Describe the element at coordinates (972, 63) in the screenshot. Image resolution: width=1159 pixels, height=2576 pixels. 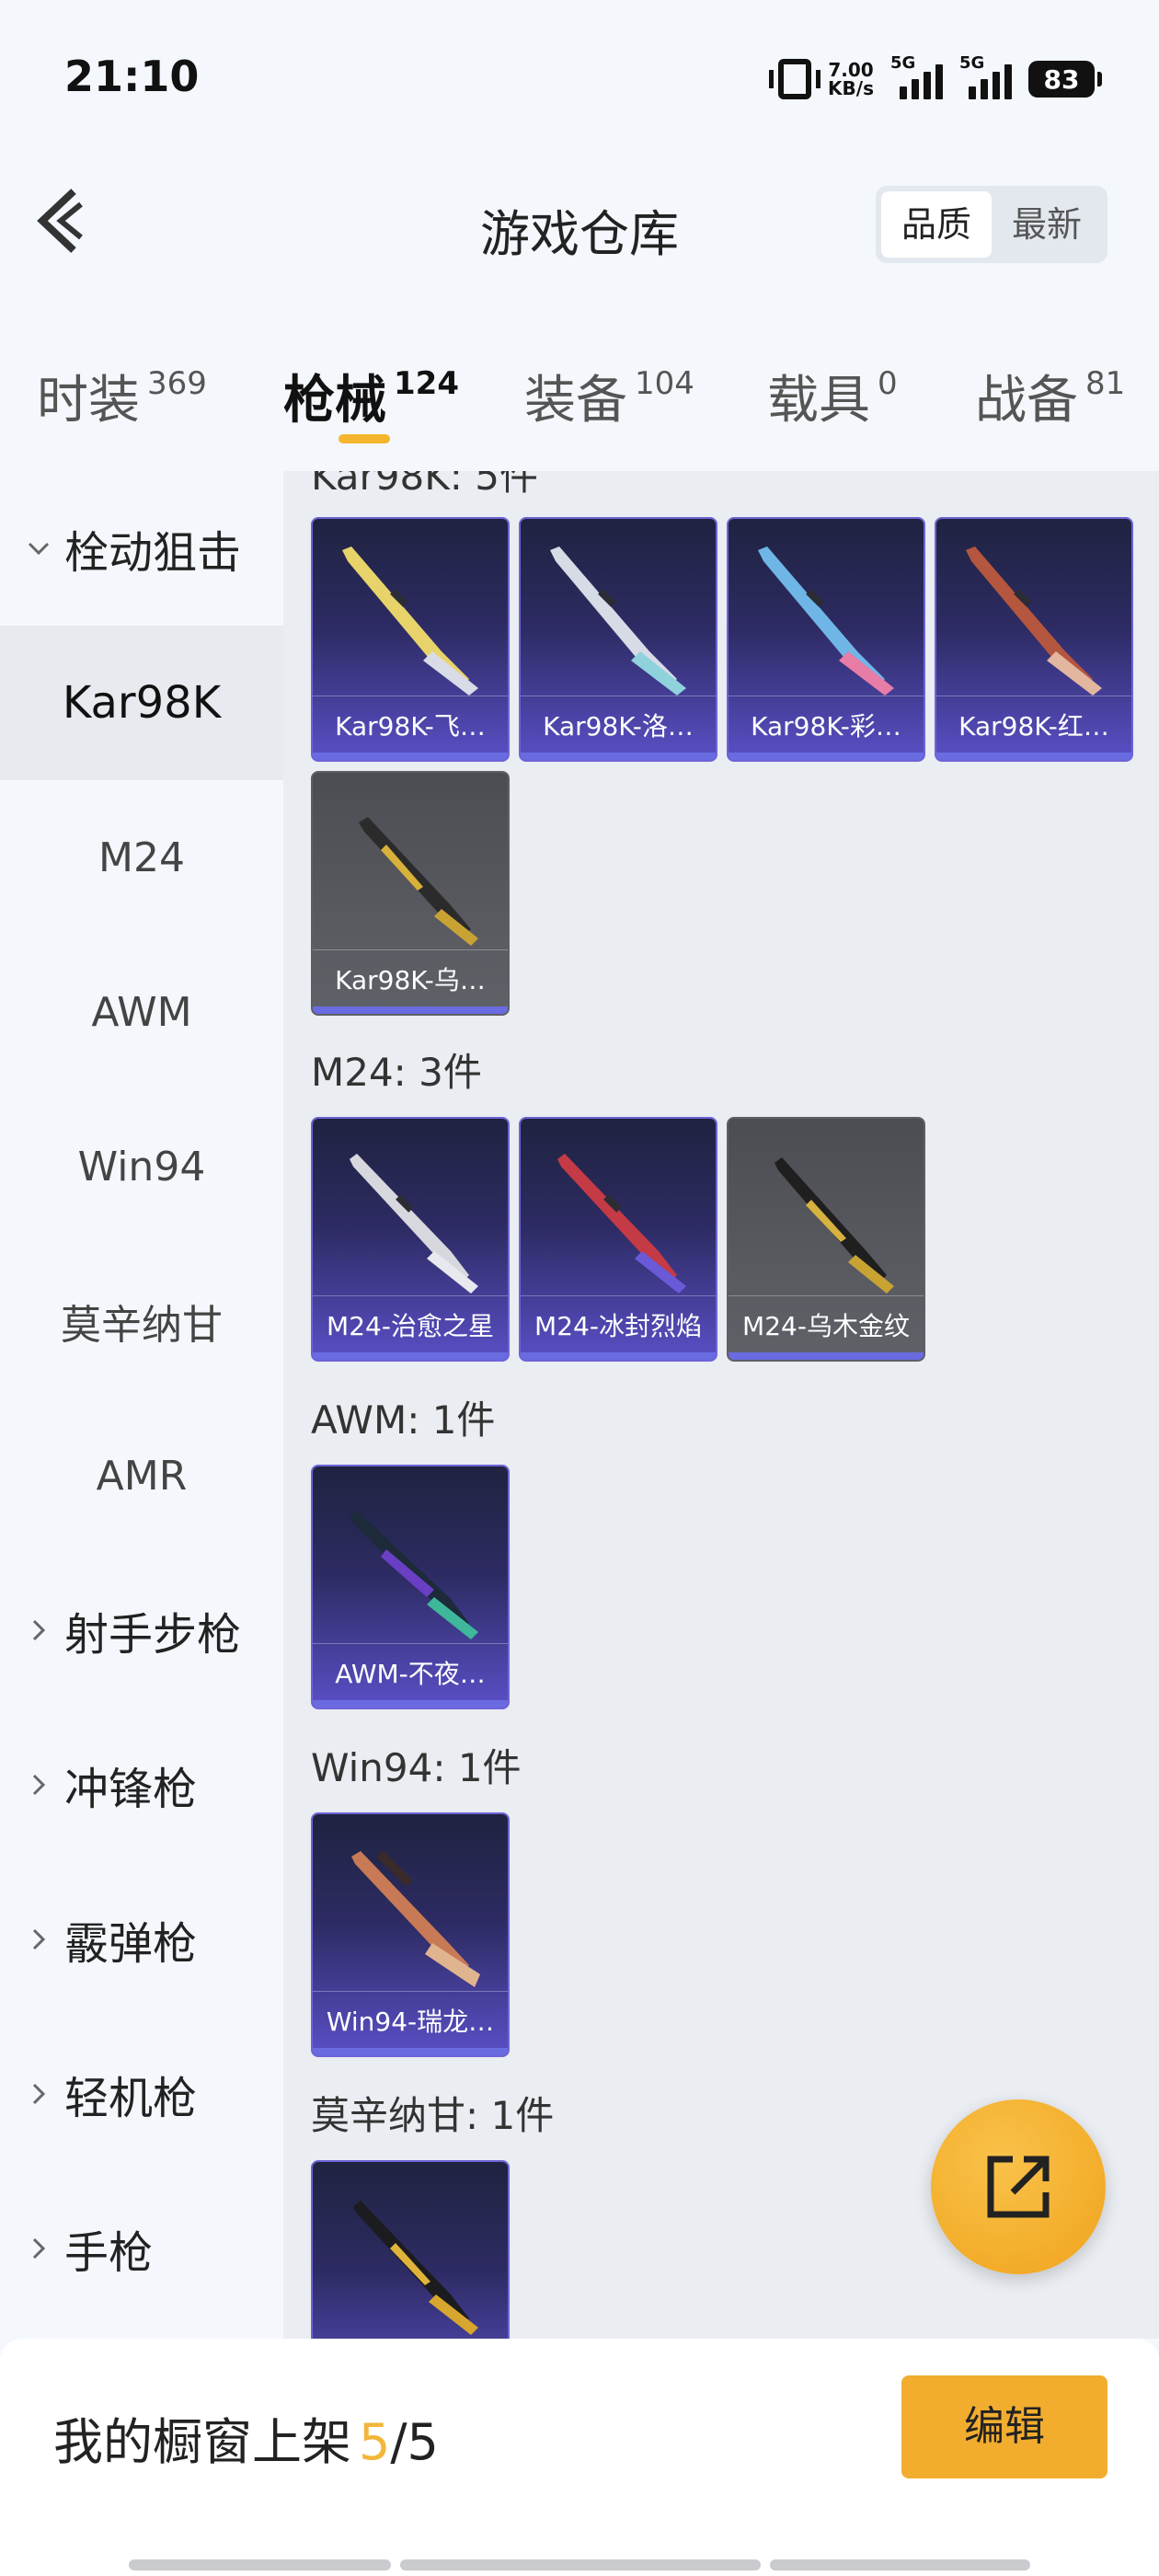
I see `sim2-label: 5G` at that location.